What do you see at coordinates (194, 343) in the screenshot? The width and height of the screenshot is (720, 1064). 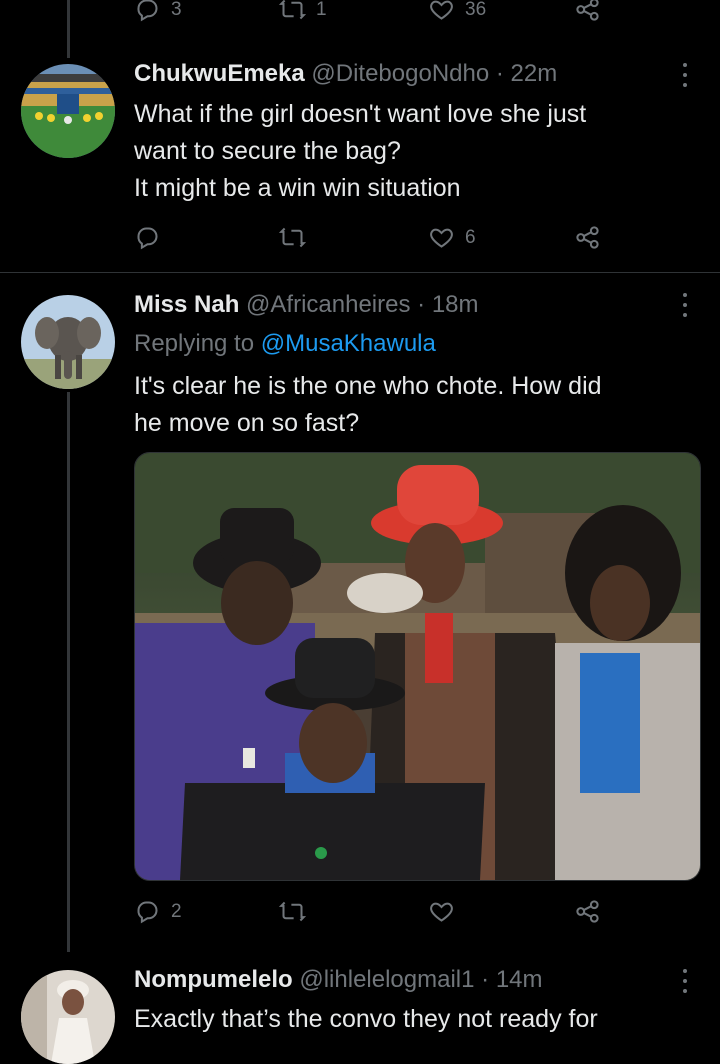 I see `replying-to-label: Replying to` at bounding box center [194, 343].